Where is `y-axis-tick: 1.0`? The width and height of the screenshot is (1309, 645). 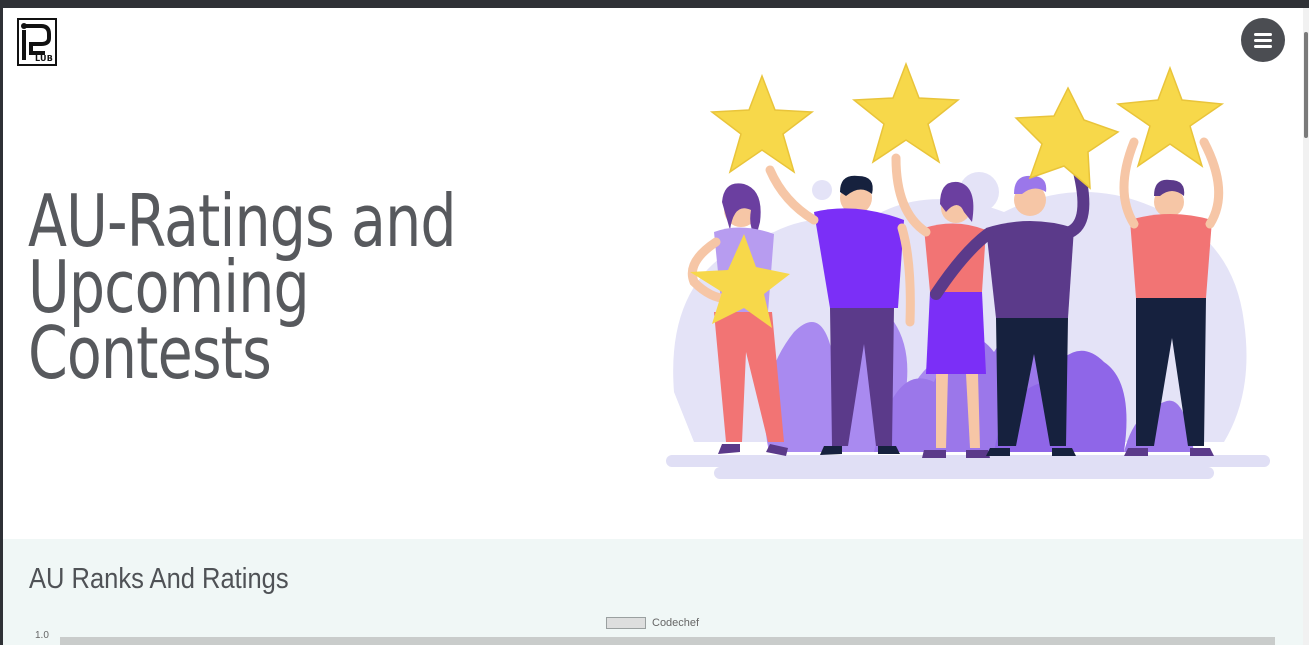 y-axis-tick: 1.0 is located at coordinates (42, 635).